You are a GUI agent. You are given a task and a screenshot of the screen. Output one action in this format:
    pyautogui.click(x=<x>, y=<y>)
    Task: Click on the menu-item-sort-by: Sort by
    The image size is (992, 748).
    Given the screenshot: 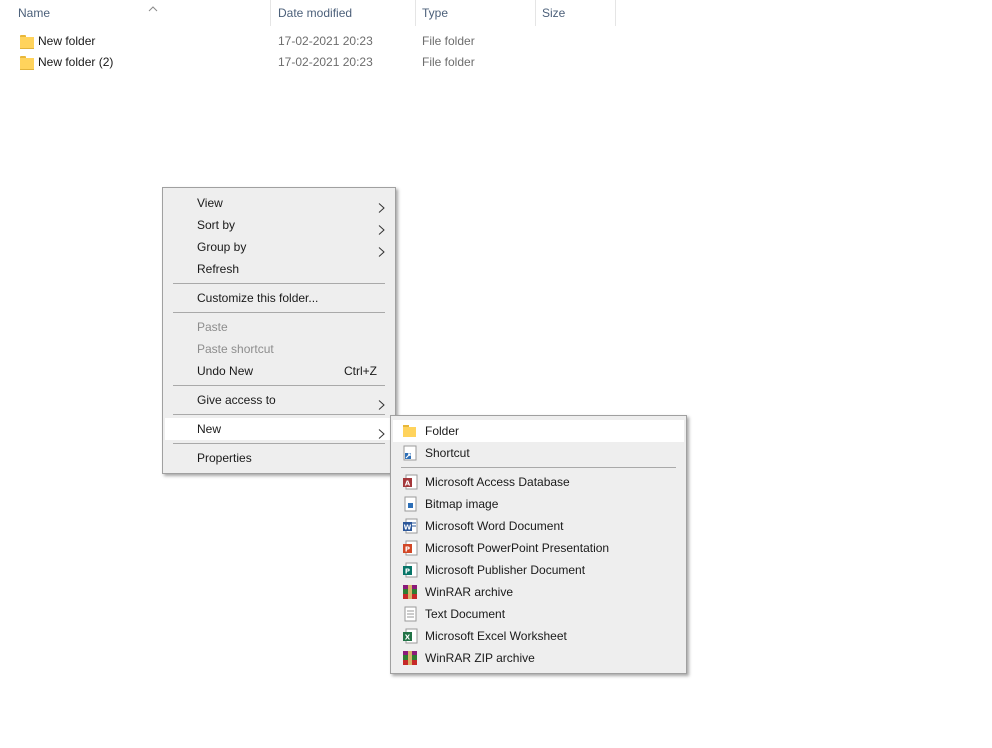 What is the action you would take?
    pyautogui.click(x=279, y=225)
    